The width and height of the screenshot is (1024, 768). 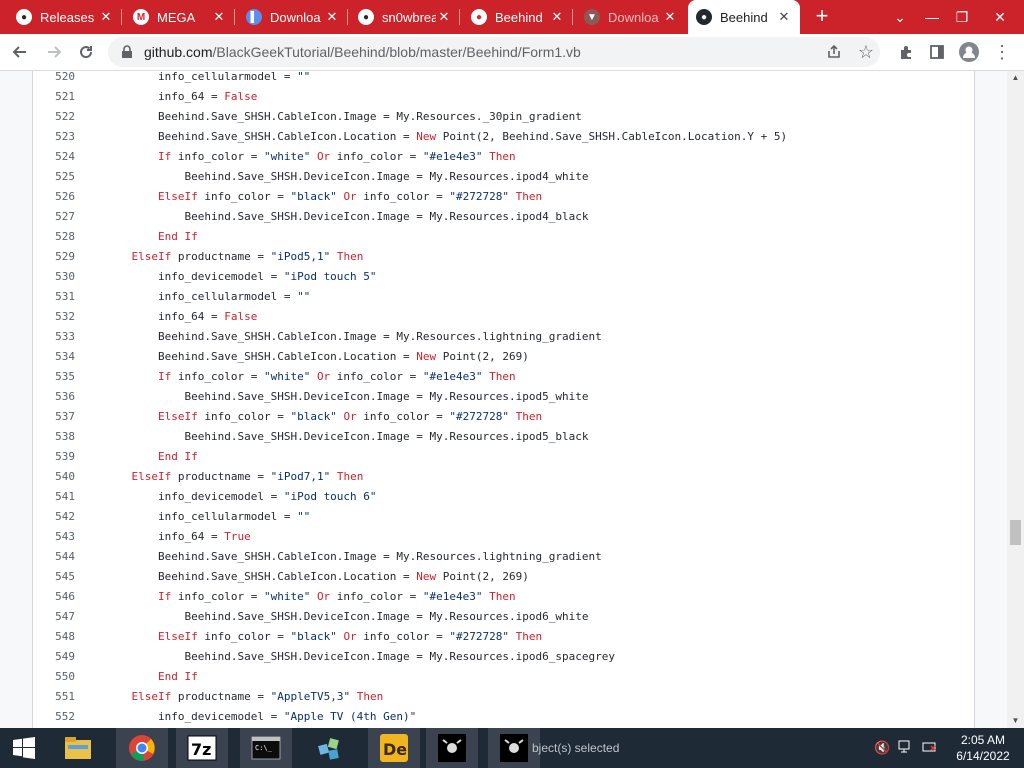 What do you see at coordinates (127, 52) in the screenshot?
I see `lock-icon` at bounding box center [127, 52].